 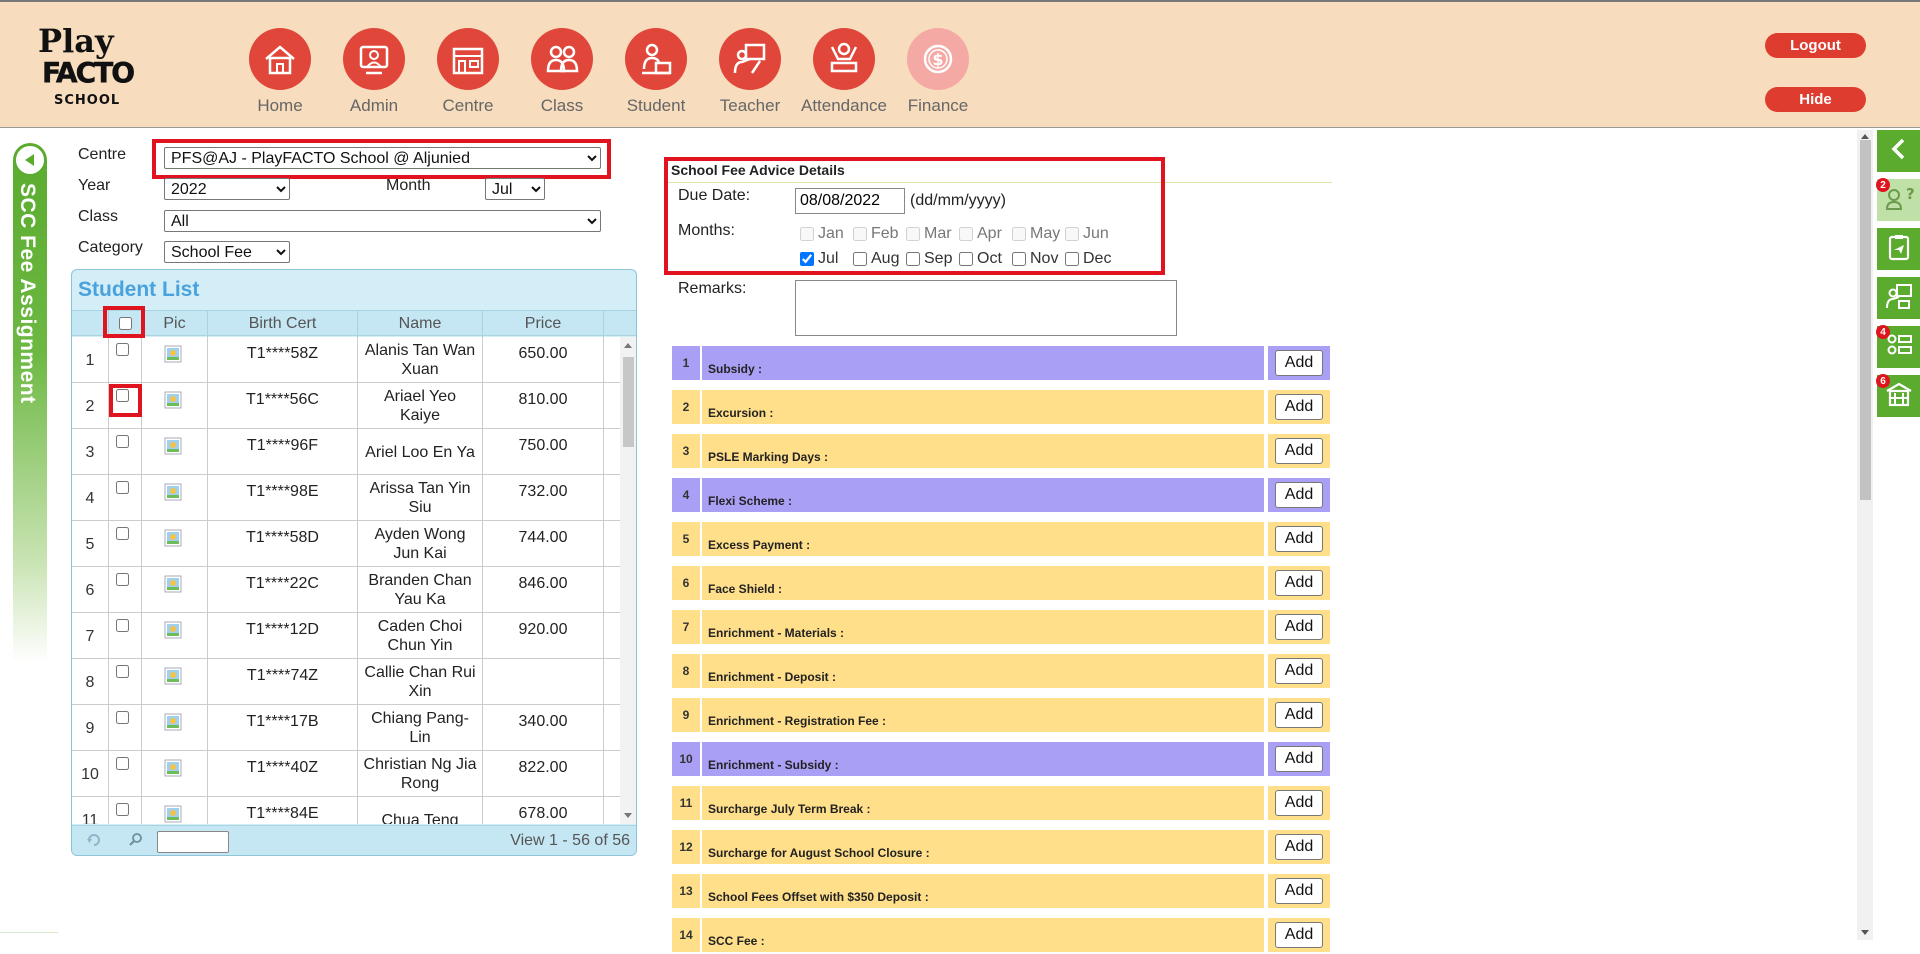 I want to click on table-row: 7 T1****12D Caden Choi Chun Yin 920.00, so click(x=346, y=636).